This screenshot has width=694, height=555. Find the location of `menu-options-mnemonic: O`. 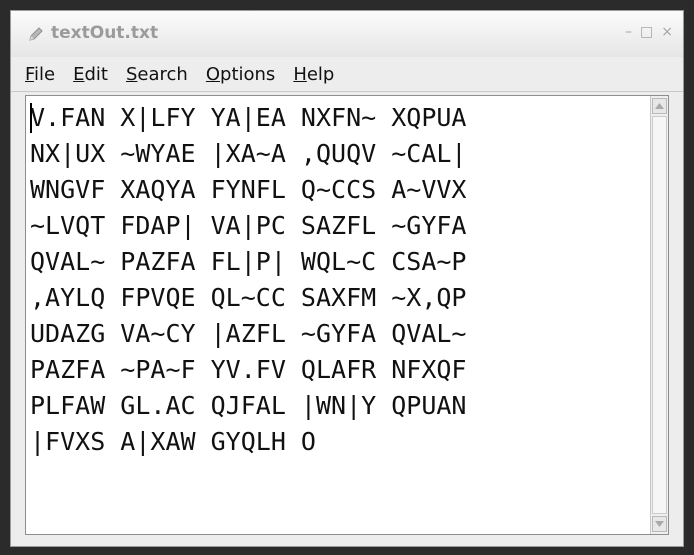

menu-options-mnemonic: O is located at coordinates (213, 74).